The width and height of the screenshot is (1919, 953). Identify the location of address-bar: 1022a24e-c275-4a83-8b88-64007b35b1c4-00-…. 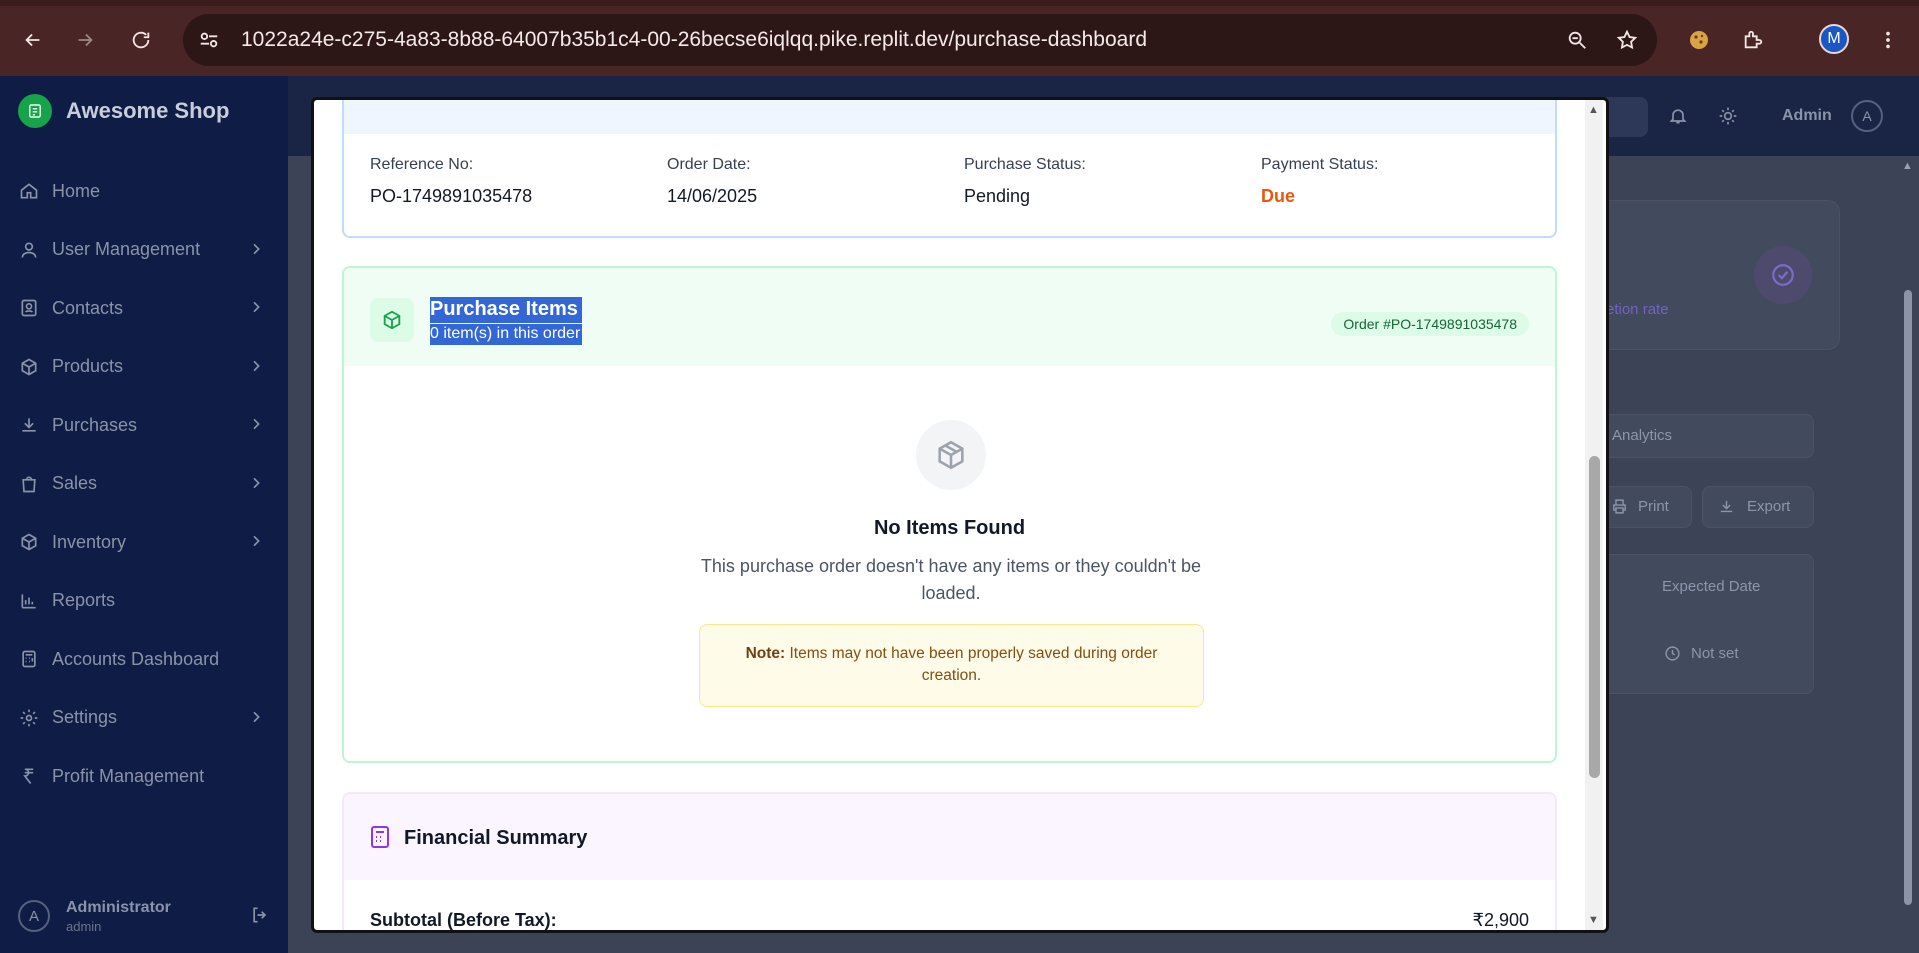
(920, 40).